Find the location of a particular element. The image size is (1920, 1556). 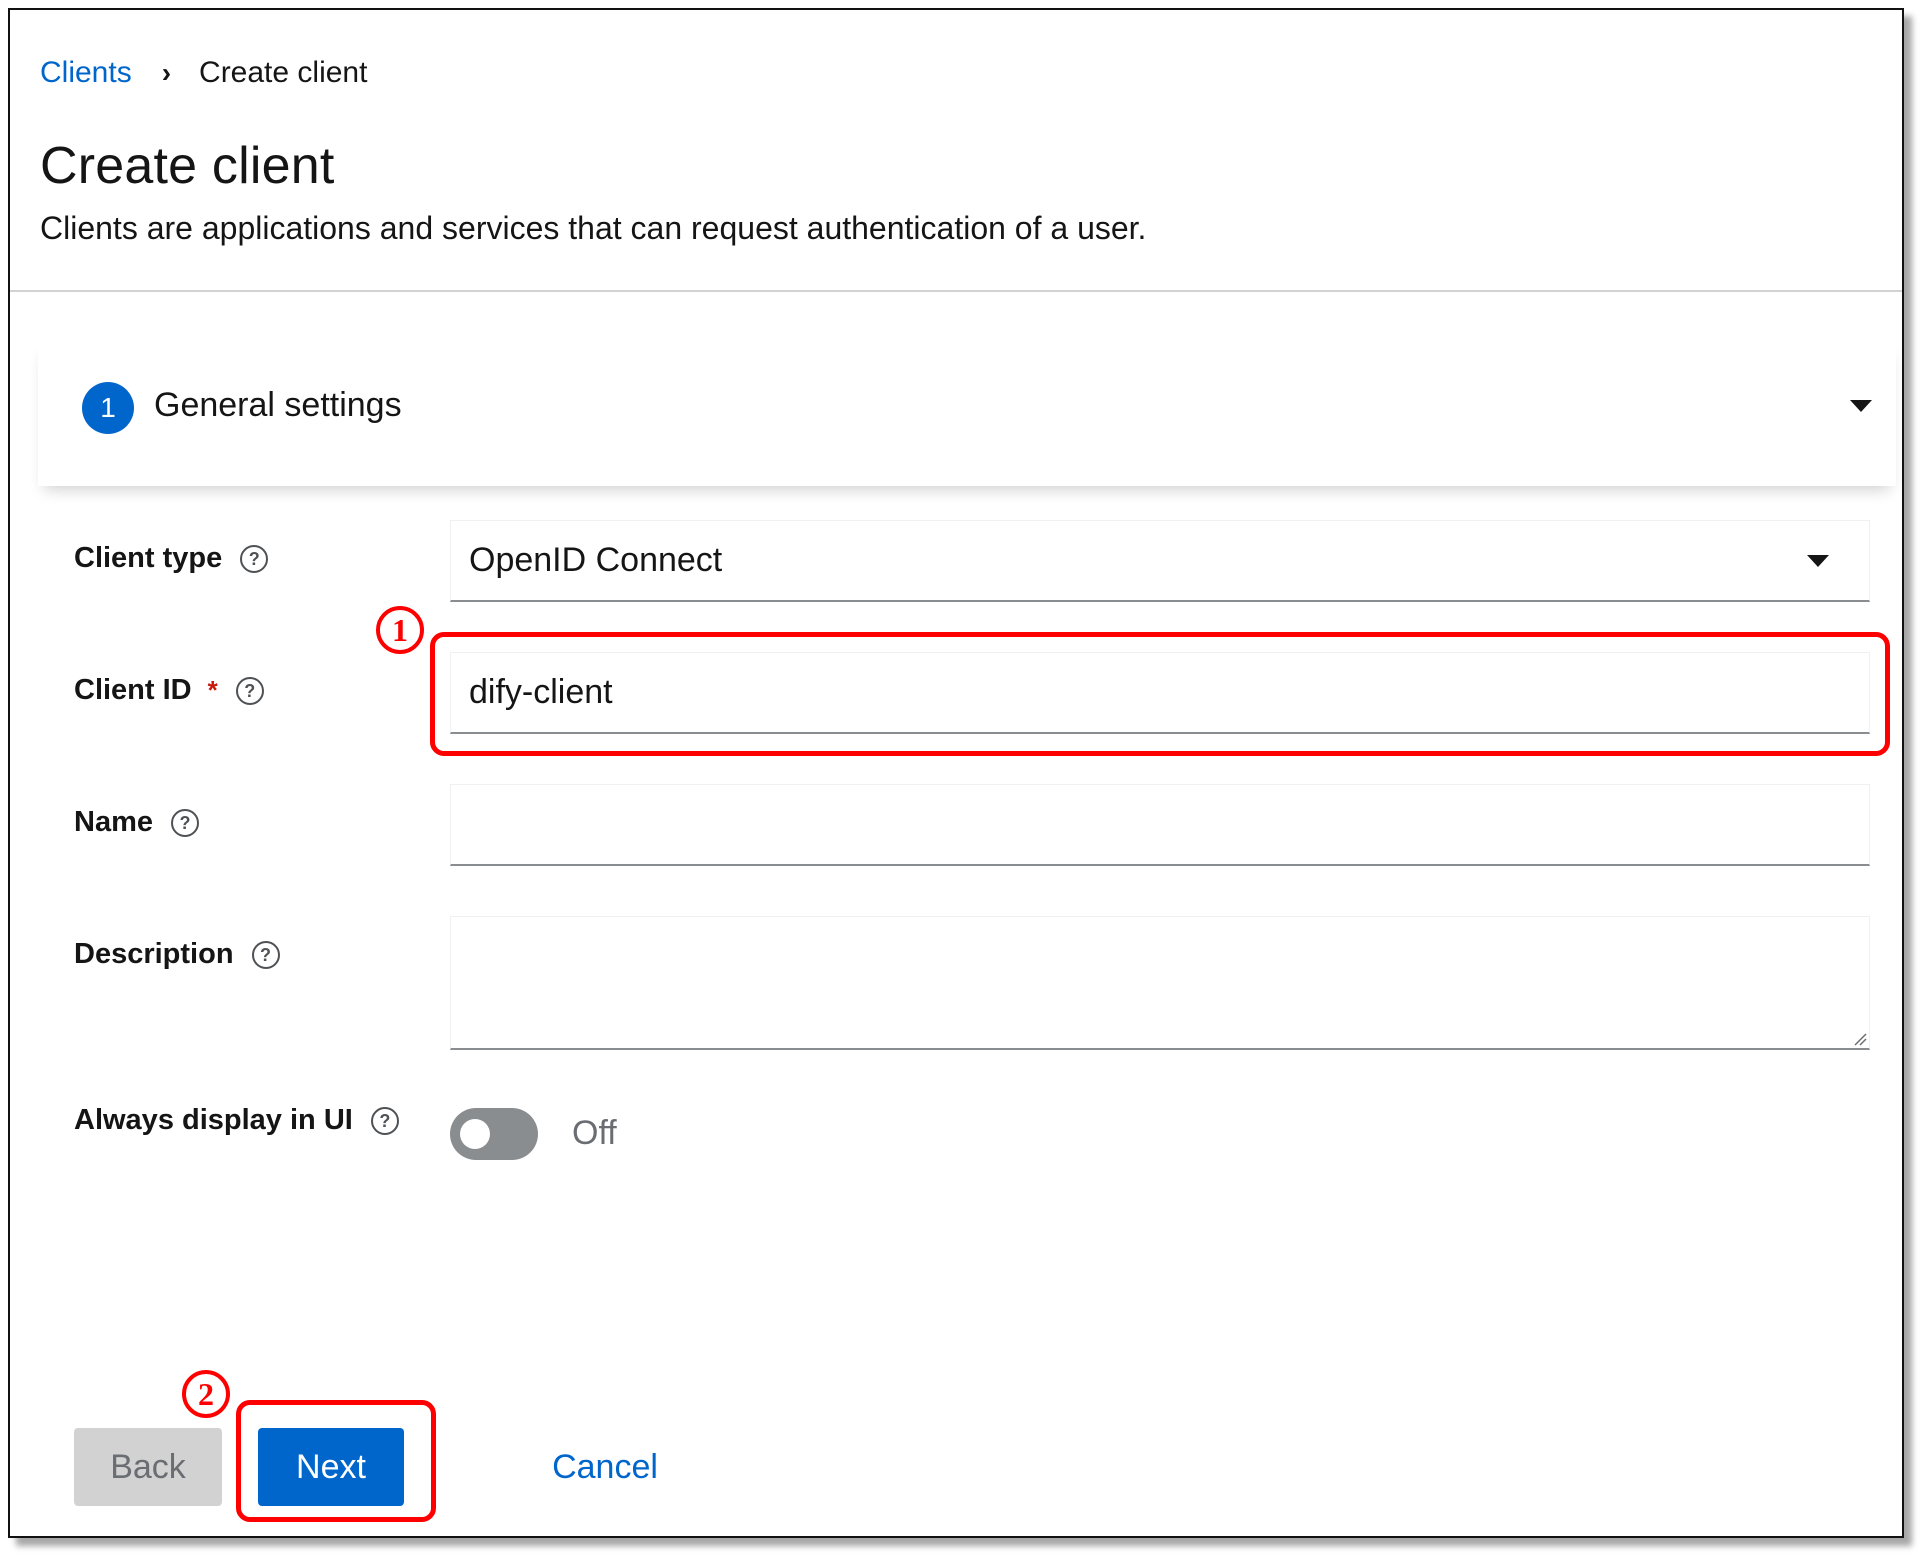

name-label: Name ? is located at coordinates (136, 822).